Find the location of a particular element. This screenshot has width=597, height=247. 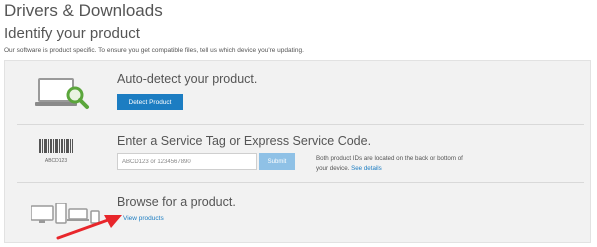

laptop-magnifier-icon is located at coordinates (62, 93).